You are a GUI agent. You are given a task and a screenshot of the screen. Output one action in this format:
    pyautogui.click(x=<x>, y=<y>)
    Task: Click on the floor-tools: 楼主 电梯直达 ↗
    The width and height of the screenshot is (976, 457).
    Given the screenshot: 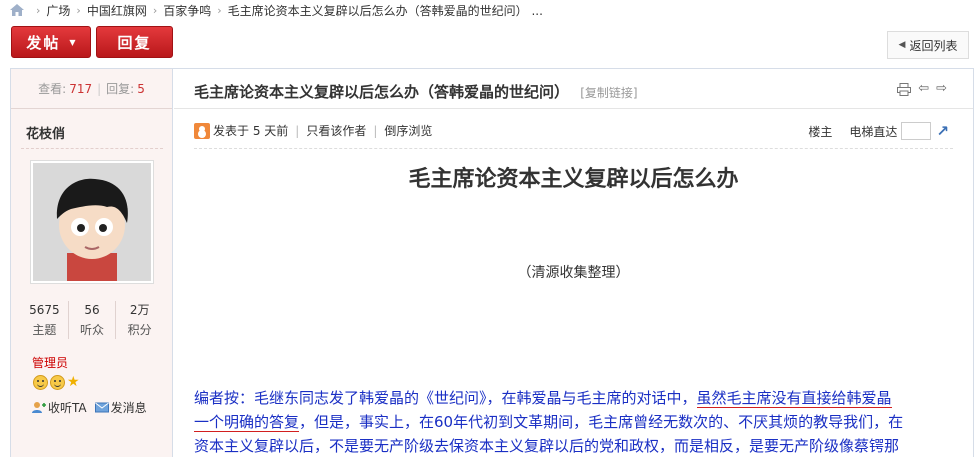 What is the action you would take?
    pyautogui.click(x=878, y=131)
    